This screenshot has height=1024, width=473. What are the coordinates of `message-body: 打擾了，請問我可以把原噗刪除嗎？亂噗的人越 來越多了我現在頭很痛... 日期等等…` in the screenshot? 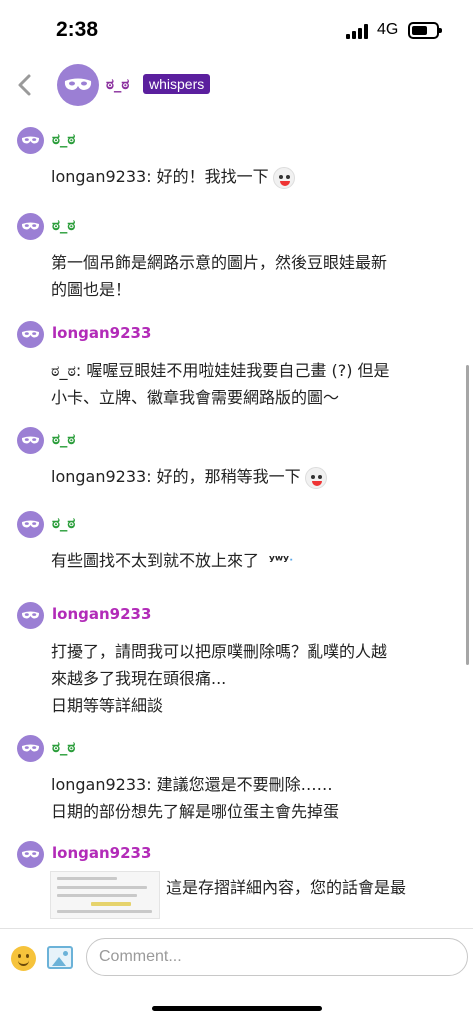 It's located at (251, 678).